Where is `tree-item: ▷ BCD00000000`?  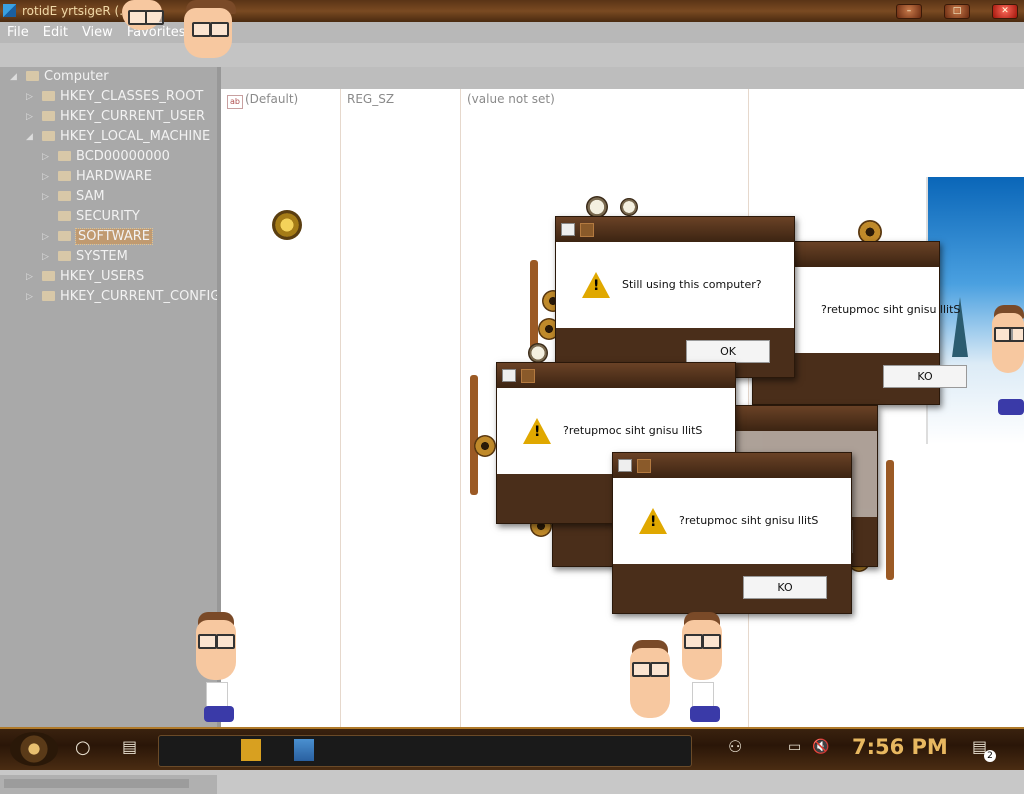 tree-item: ▷ BCD00000000 is located at coordinates (106, 157).